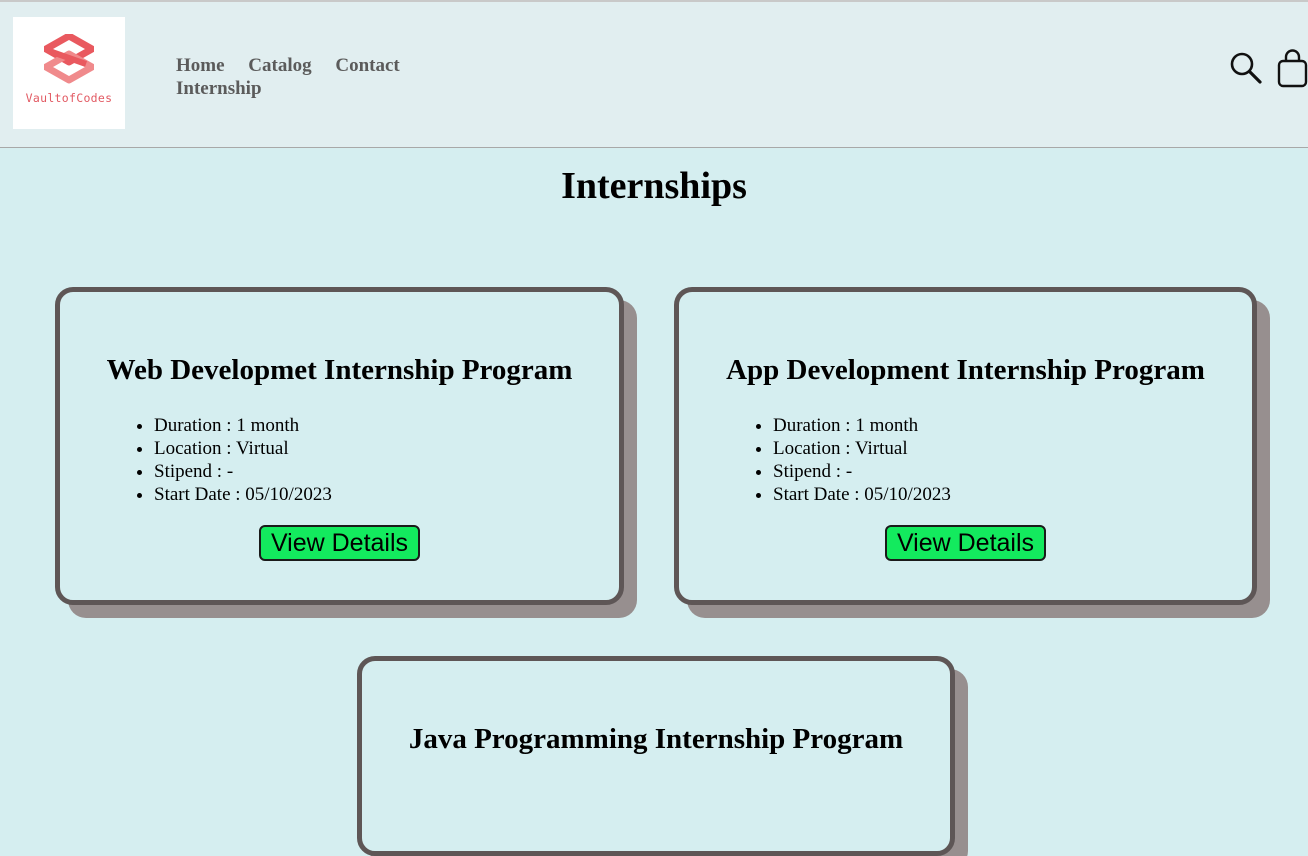  I want to click on brand-logo: VaultofCodes, so click(69, 73).